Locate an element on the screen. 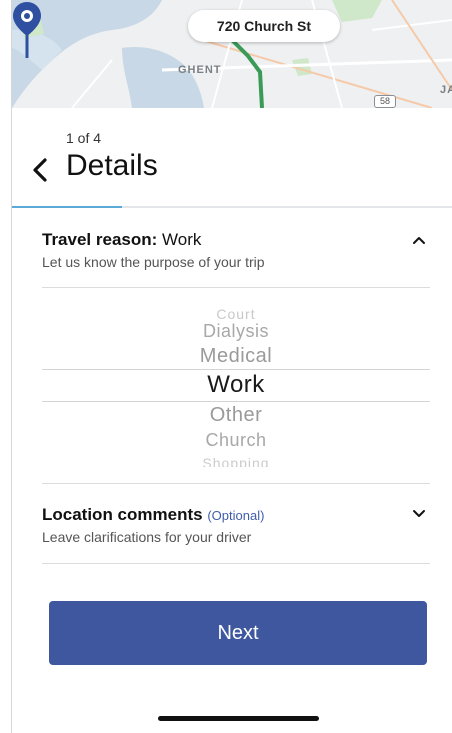  travel-reason-header: Travel reason: Work is located at coordinates (121, 240).